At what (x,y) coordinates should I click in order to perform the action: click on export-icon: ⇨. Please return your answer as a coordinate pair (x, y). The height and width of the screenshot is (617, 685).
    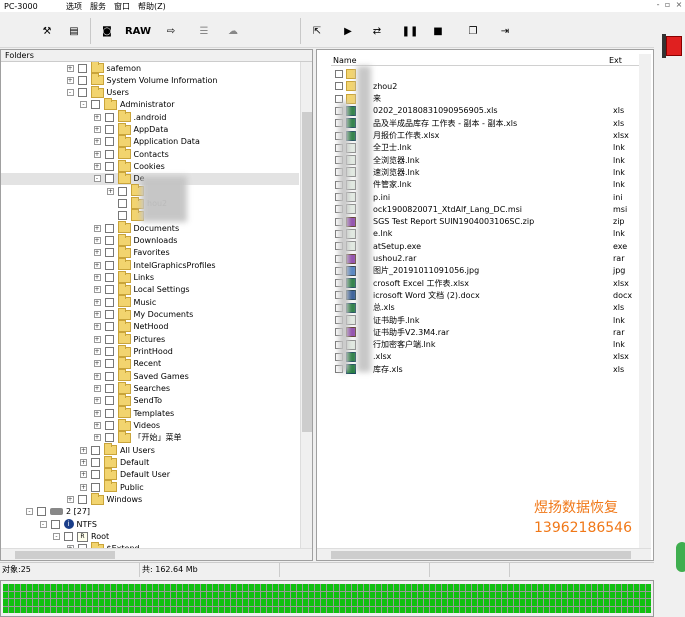
    Looking at the image, I should click on (171, 31).